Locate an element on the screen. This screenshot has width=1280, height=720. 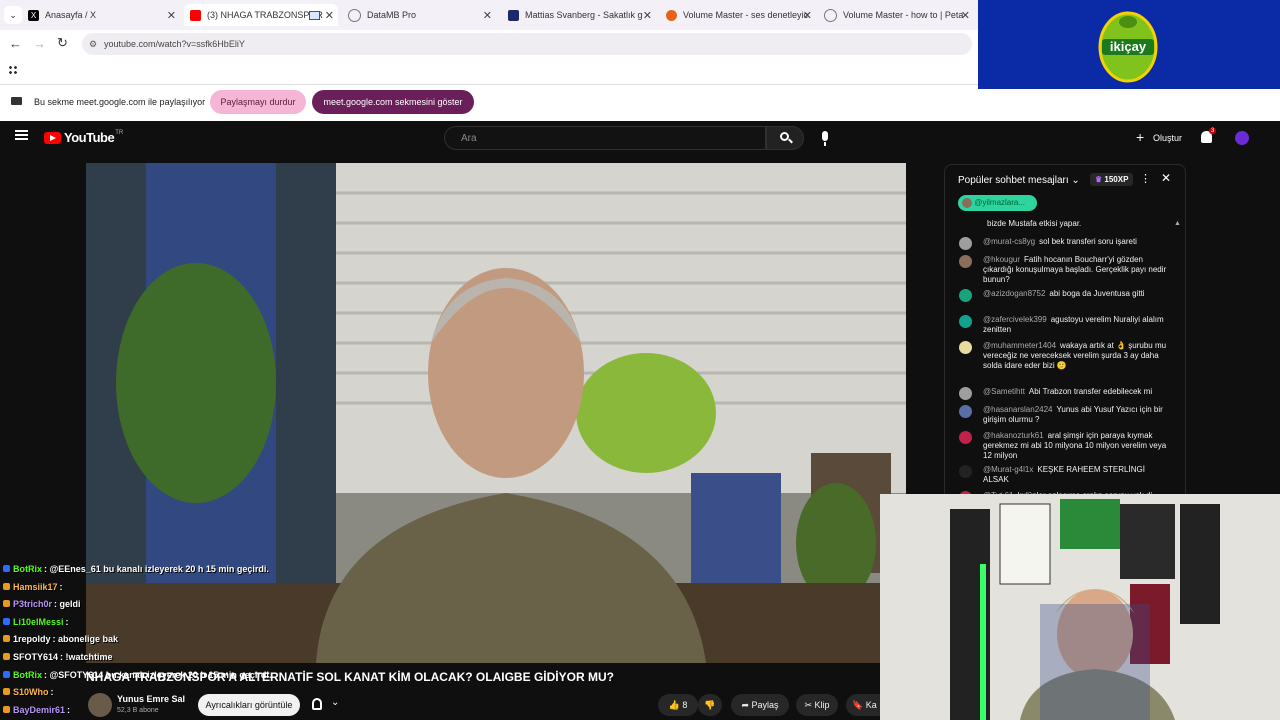
webcam-frame is located at coordinates (1080, 607).